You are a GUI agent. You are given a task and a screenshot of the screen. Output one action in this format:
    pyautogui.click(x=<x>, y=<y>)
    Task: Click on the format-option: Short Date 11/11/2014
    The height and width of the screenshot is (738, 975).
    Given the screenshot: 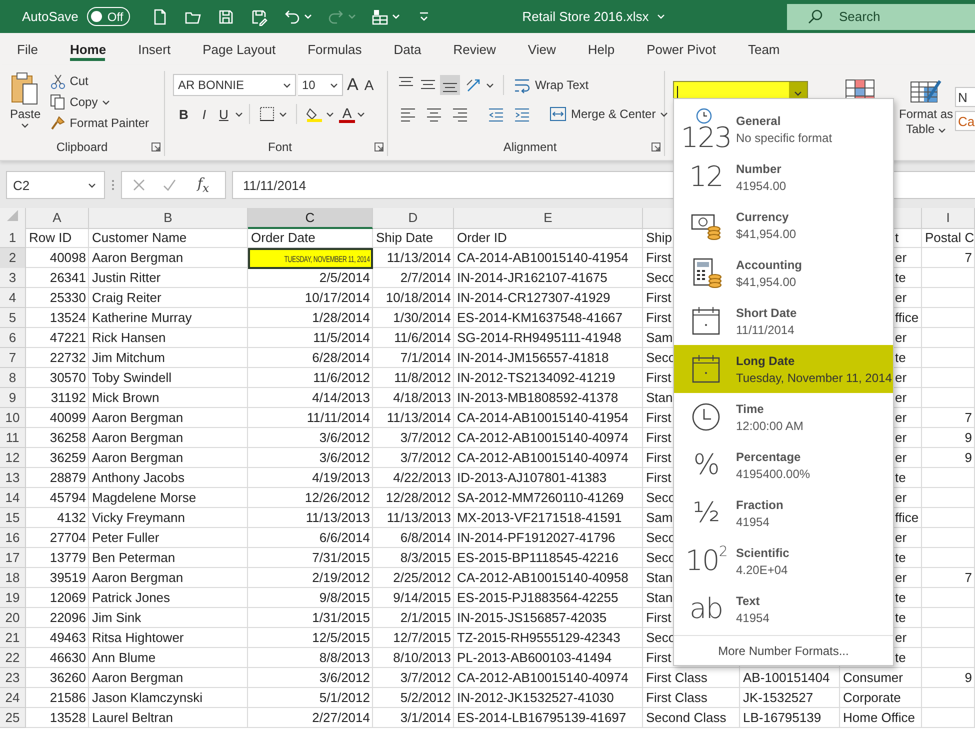 What is the action you would take?
    pyautogui.click(x=783, y=321)
    